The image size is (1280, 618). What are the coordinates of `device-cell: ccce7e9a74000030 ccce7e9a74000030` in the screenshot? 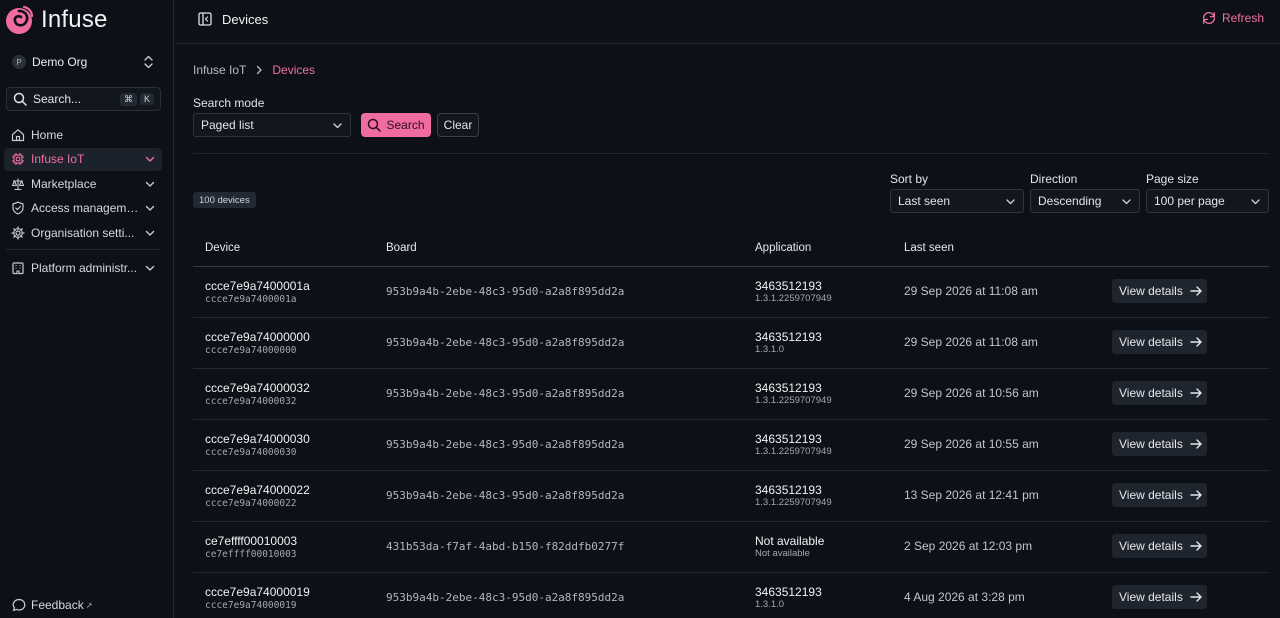 It's located at (257, 445).